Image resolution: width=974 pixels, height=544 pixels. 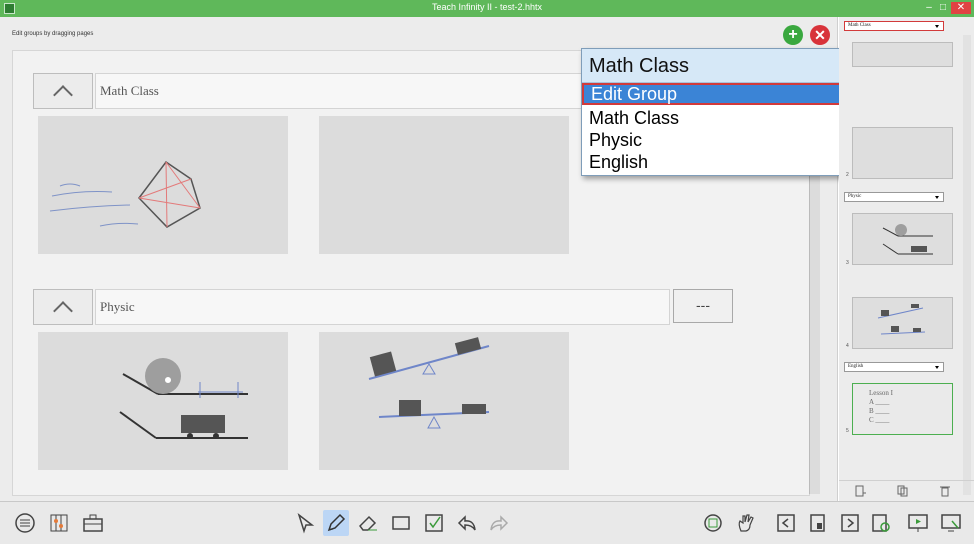 What do you see at coordinates (901, 319) in the screenshot?
I see `balance-mini-sketch` at bounding box center [901, 319].